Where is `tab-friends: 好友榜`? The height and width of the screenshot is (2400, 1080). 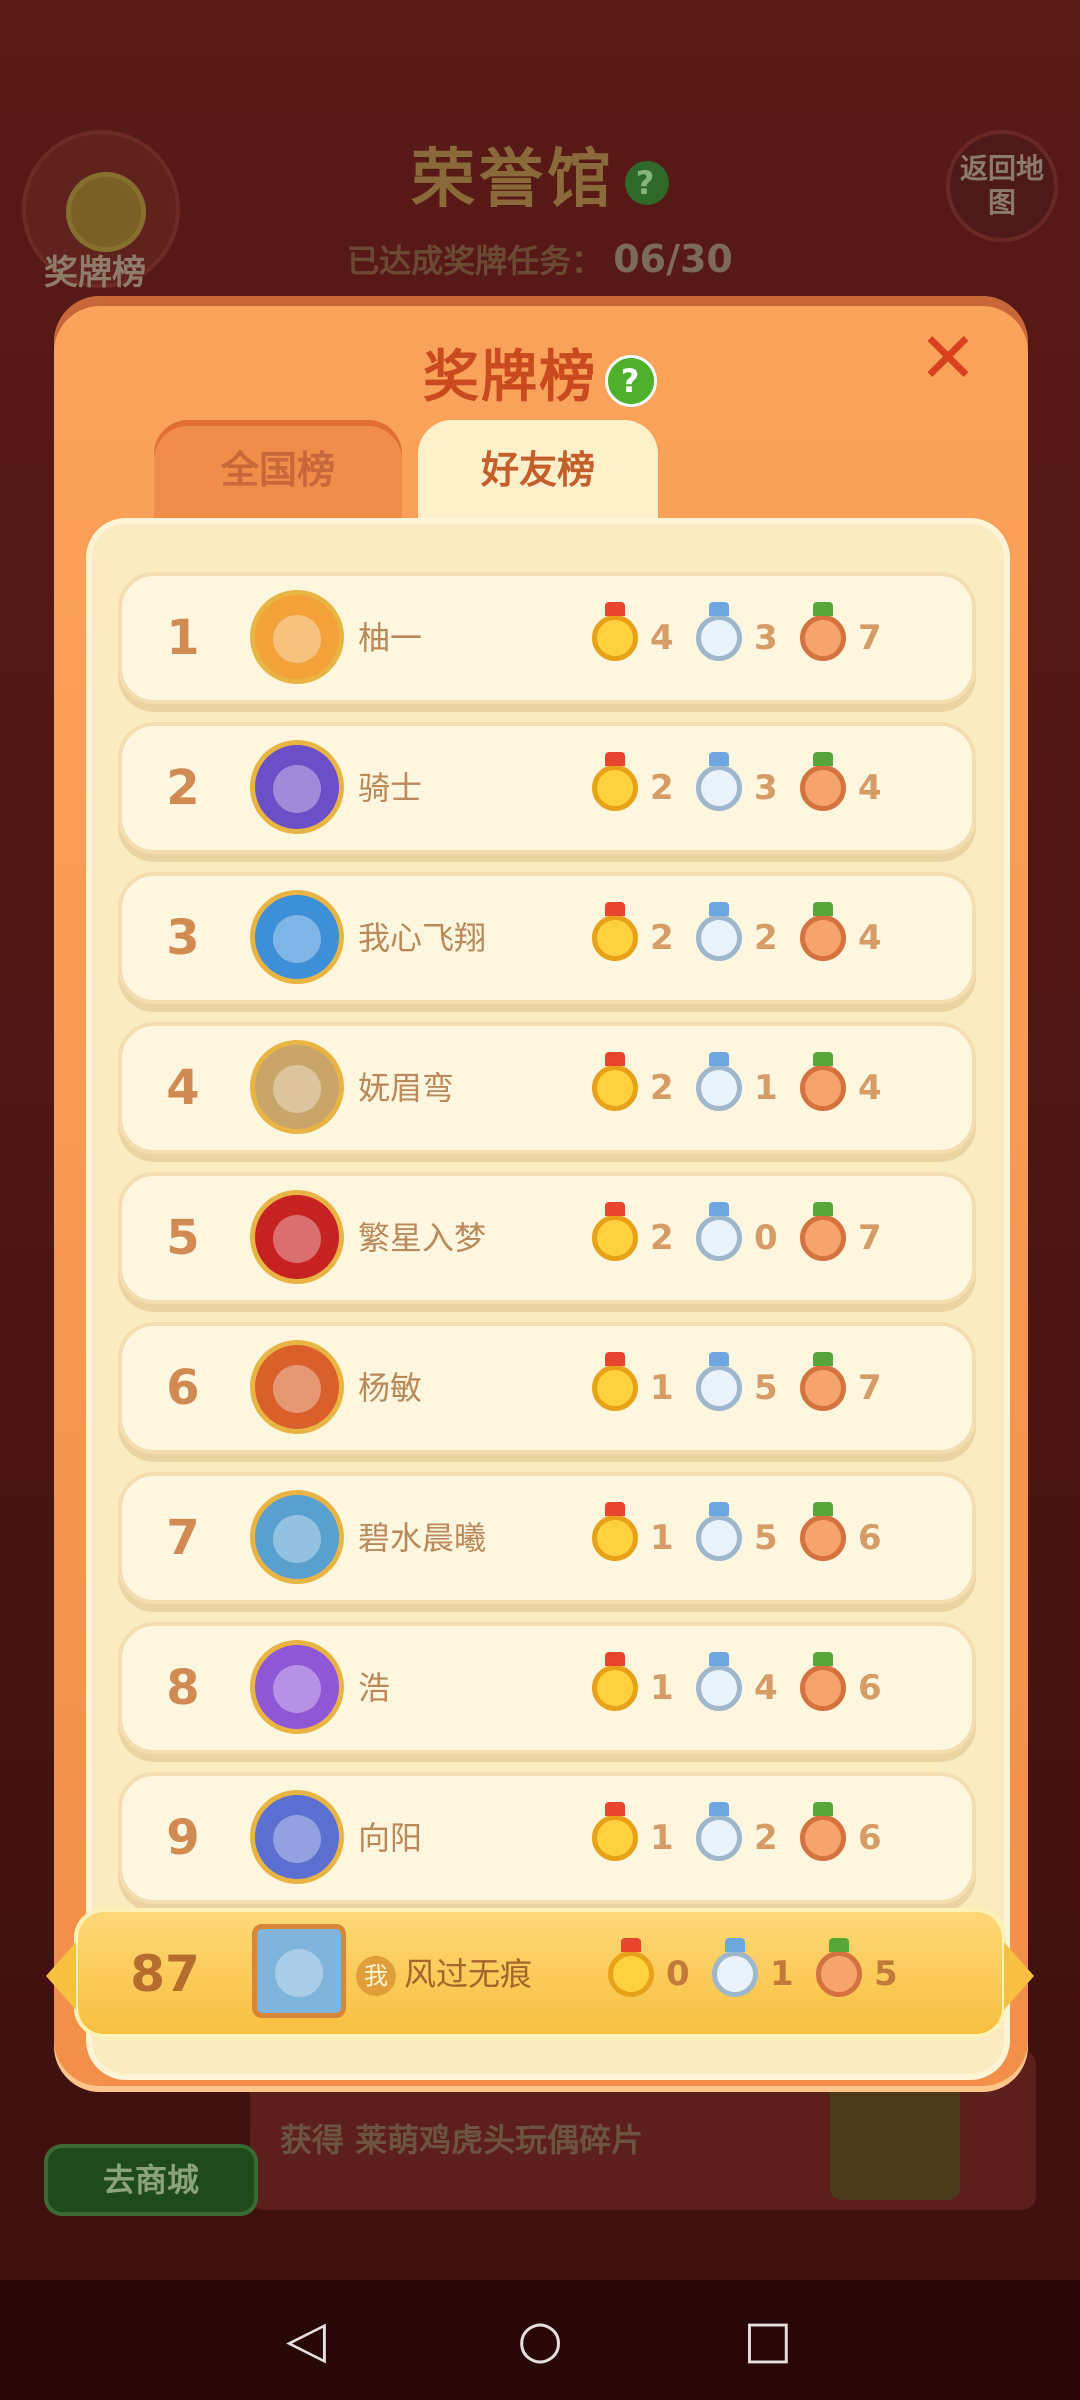
tab-friends: 好友榜 is located at coordinates (538, 470).